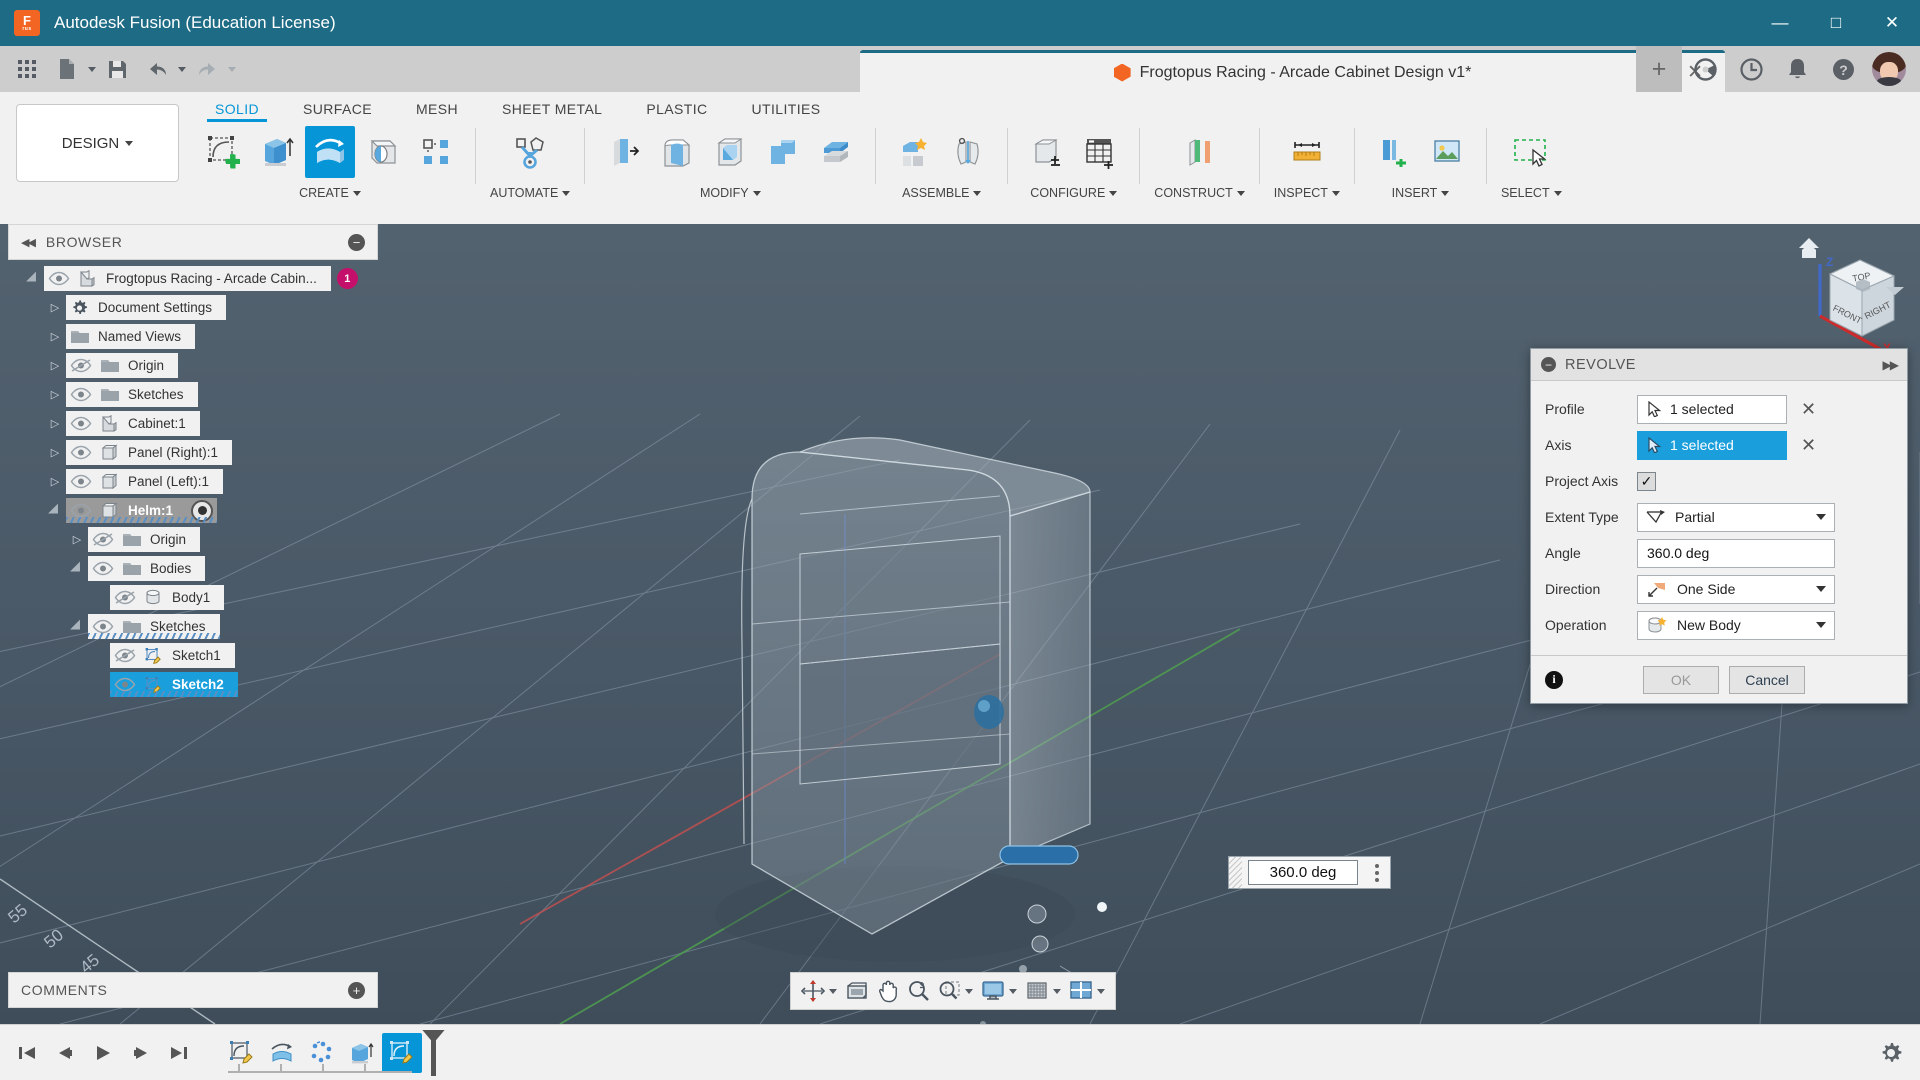  What do you see at coordinates (1780, 23) in the screenshot?
I see `minimize-button: —` at bounding box center [1780, 23].